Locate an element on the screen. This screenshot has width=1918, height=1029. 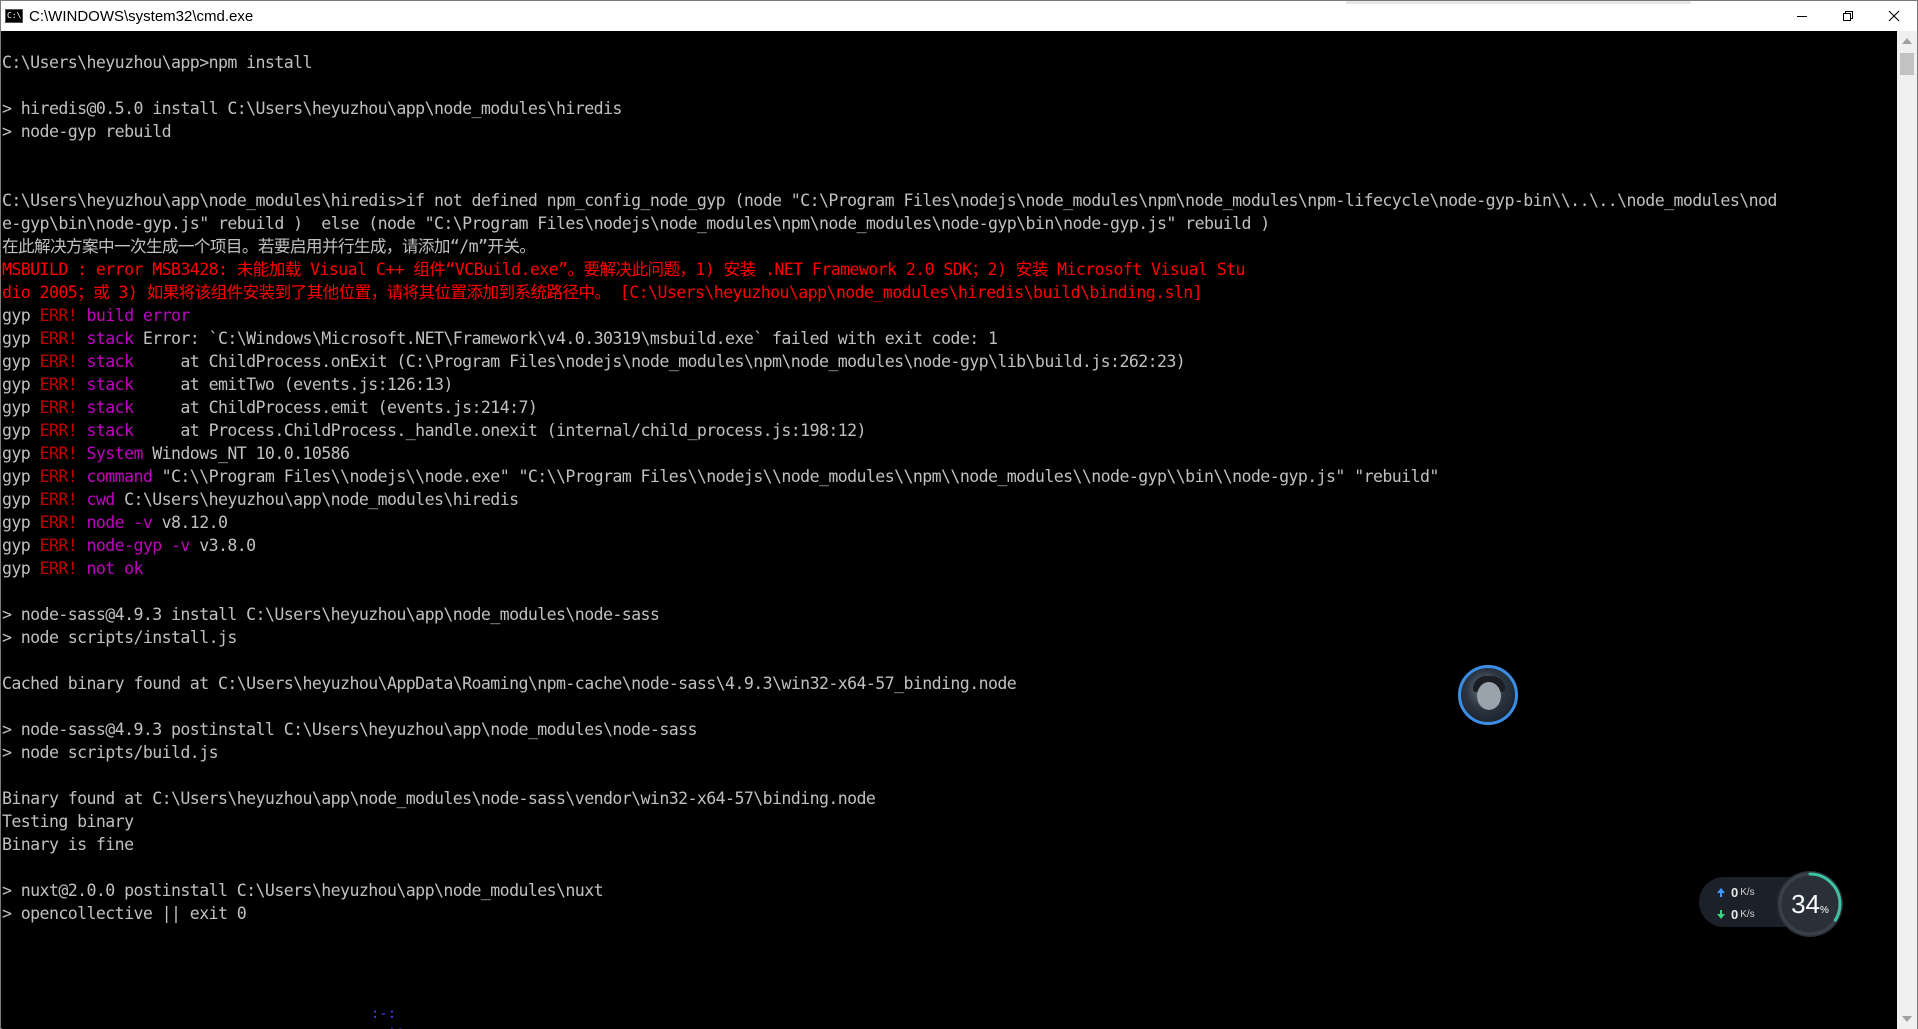
scroll-up-icon is located at coordinates (1907, 41).